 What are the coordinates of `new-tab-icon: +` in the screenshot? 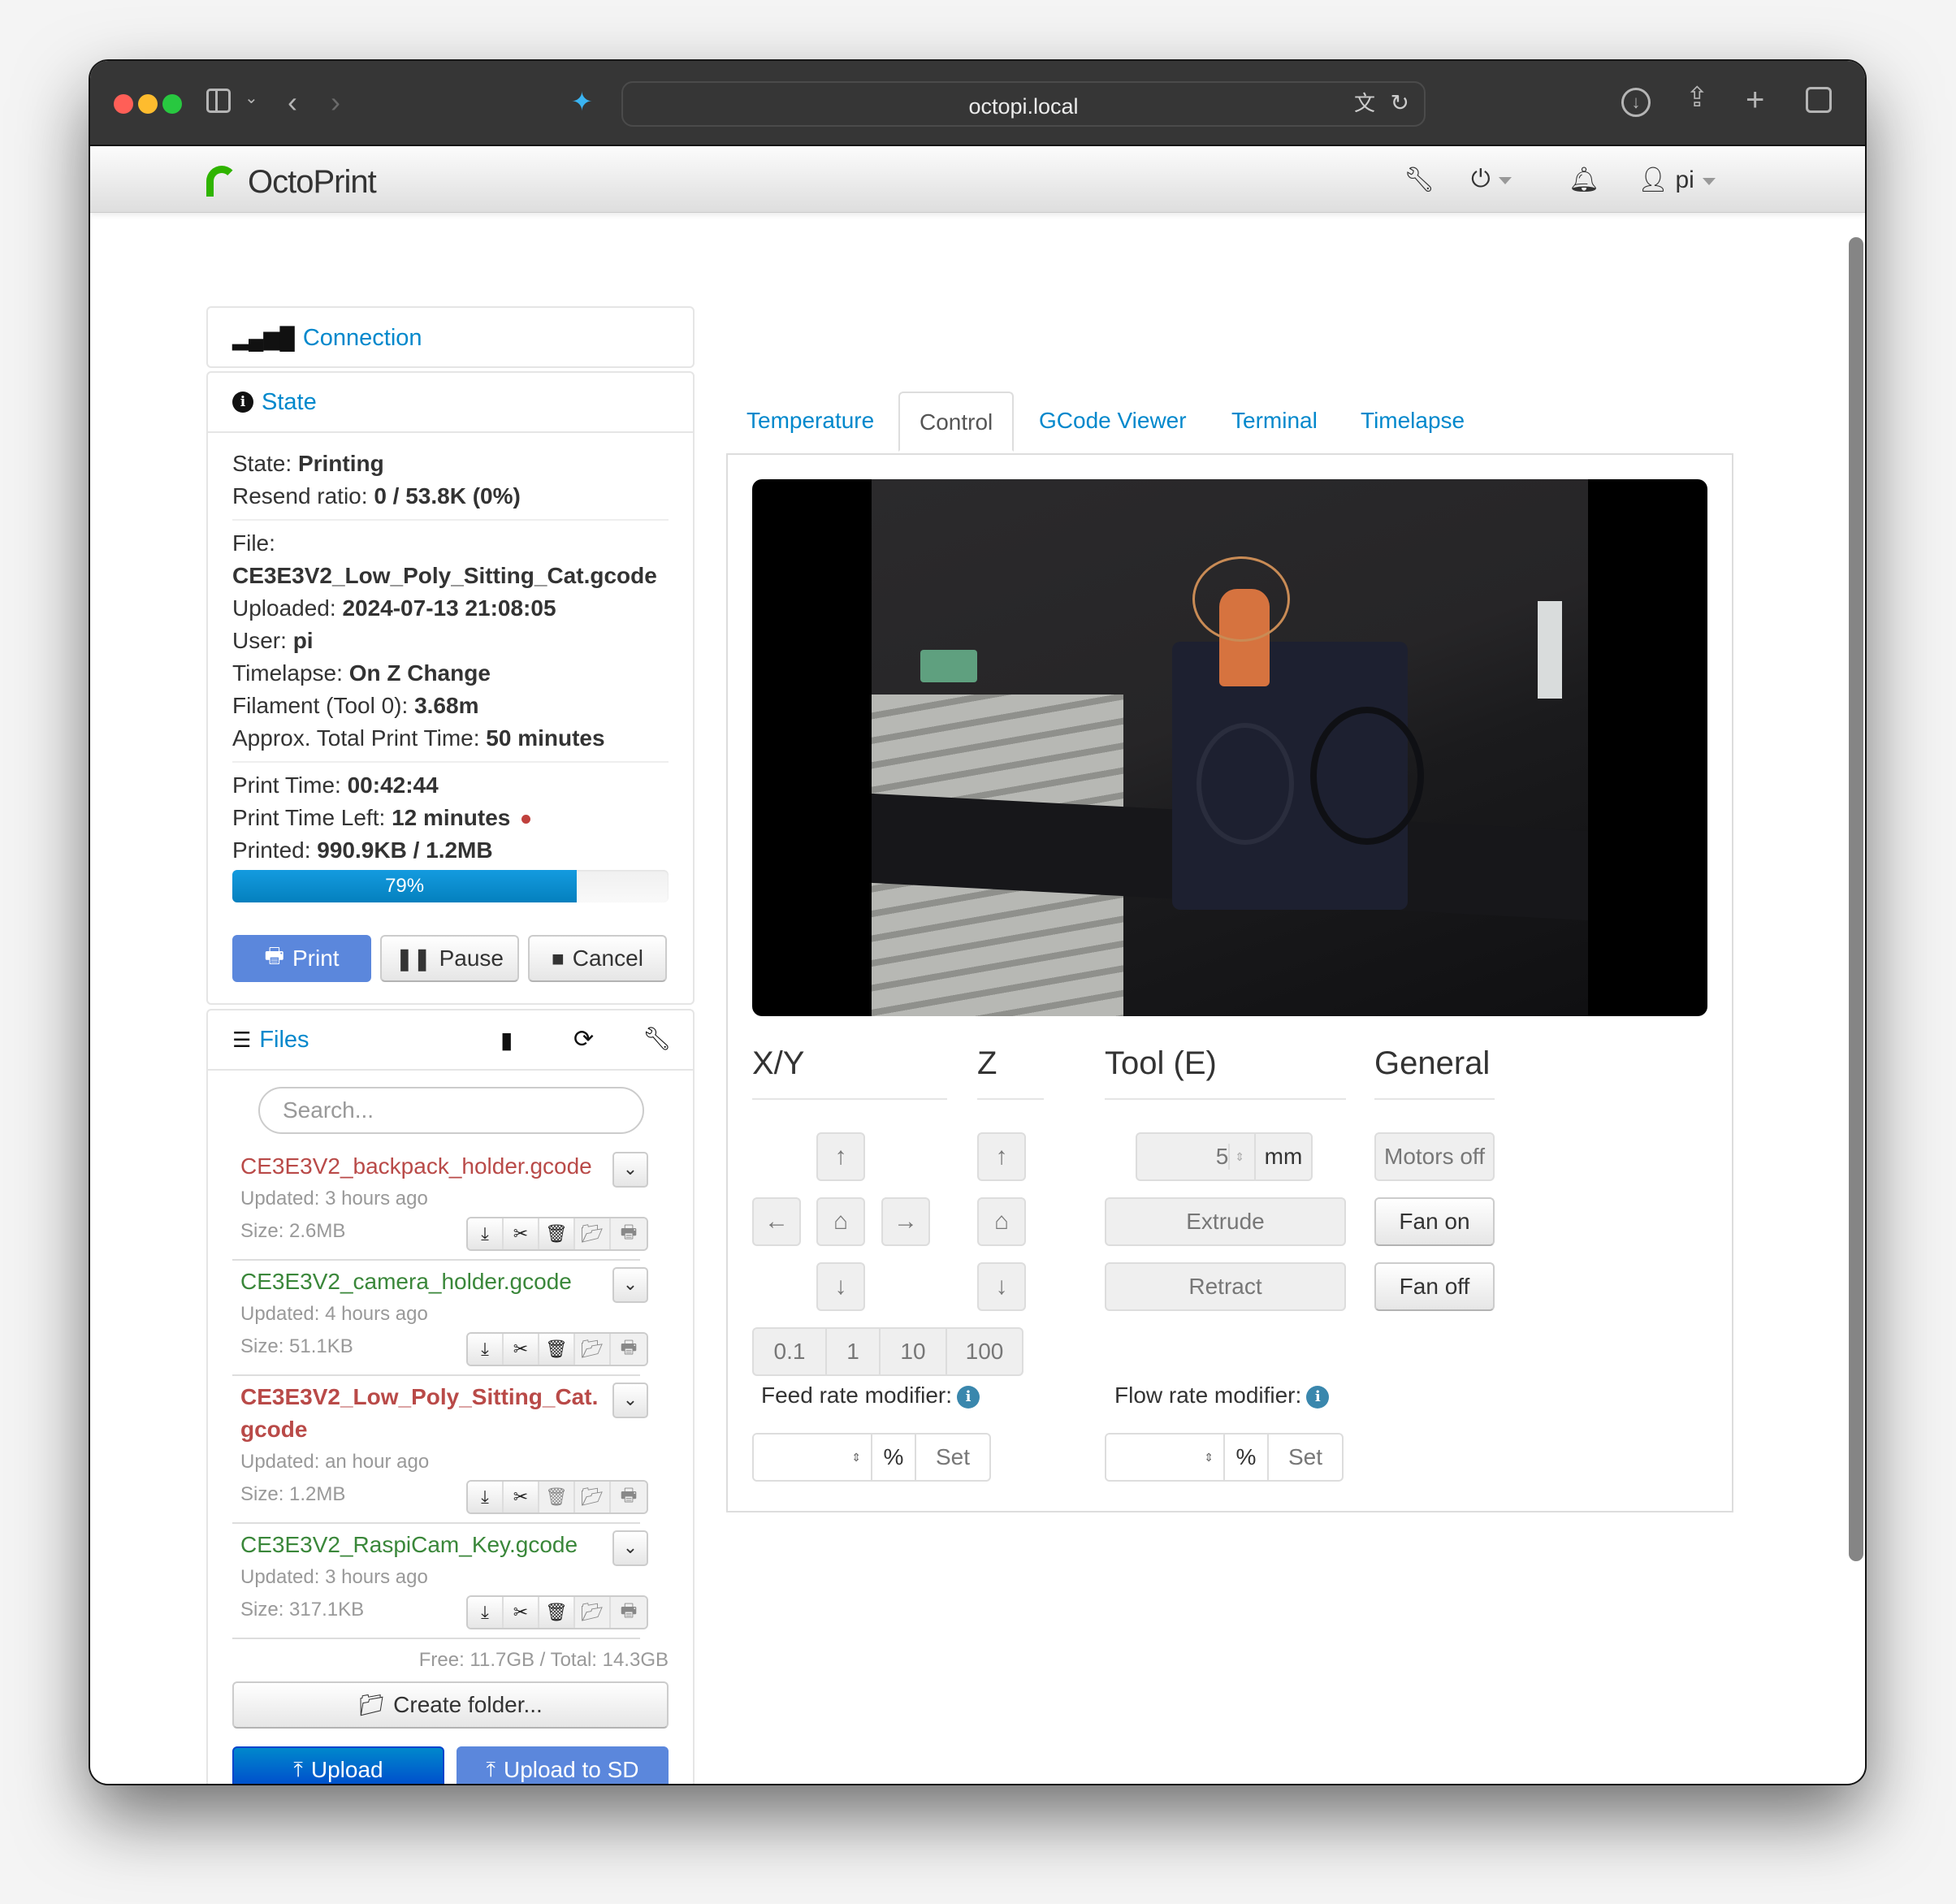 It's located at (1755, 100).